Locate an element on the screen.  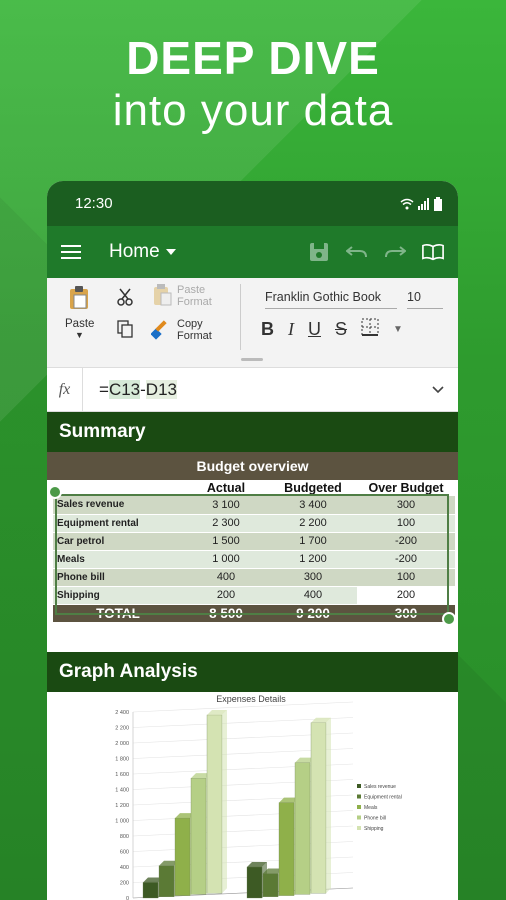
y-tick-label: 1 000 is located at coordinates (122, 822).